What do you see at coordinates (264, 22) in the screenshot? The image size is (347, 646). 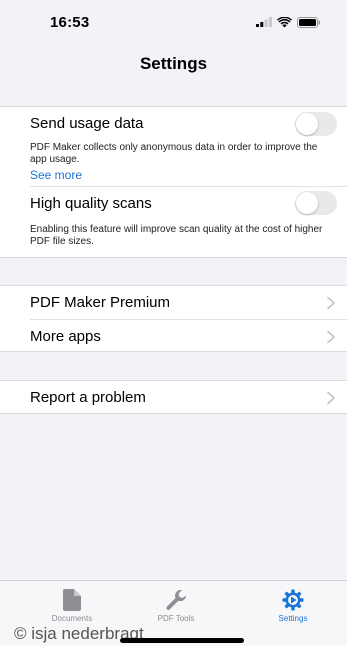 I see `cellular-signal-icon` at bounding box center [264, 22].